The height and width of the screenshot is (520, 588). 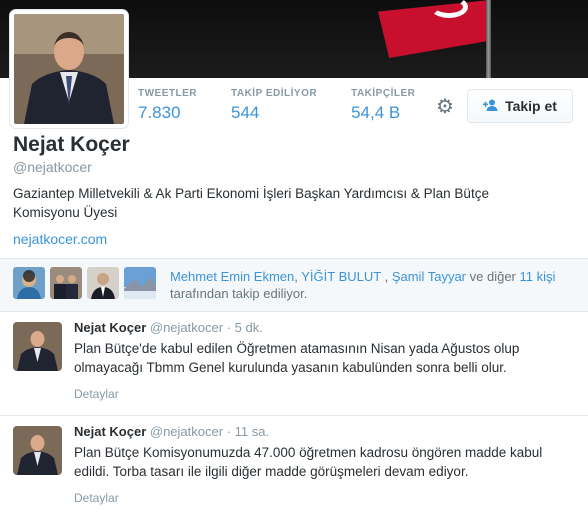 What do you see at coordinates (538, 276) in the screenshot?
I see `follower-count-link: 11 kişi` at bounding box center [538, 276].